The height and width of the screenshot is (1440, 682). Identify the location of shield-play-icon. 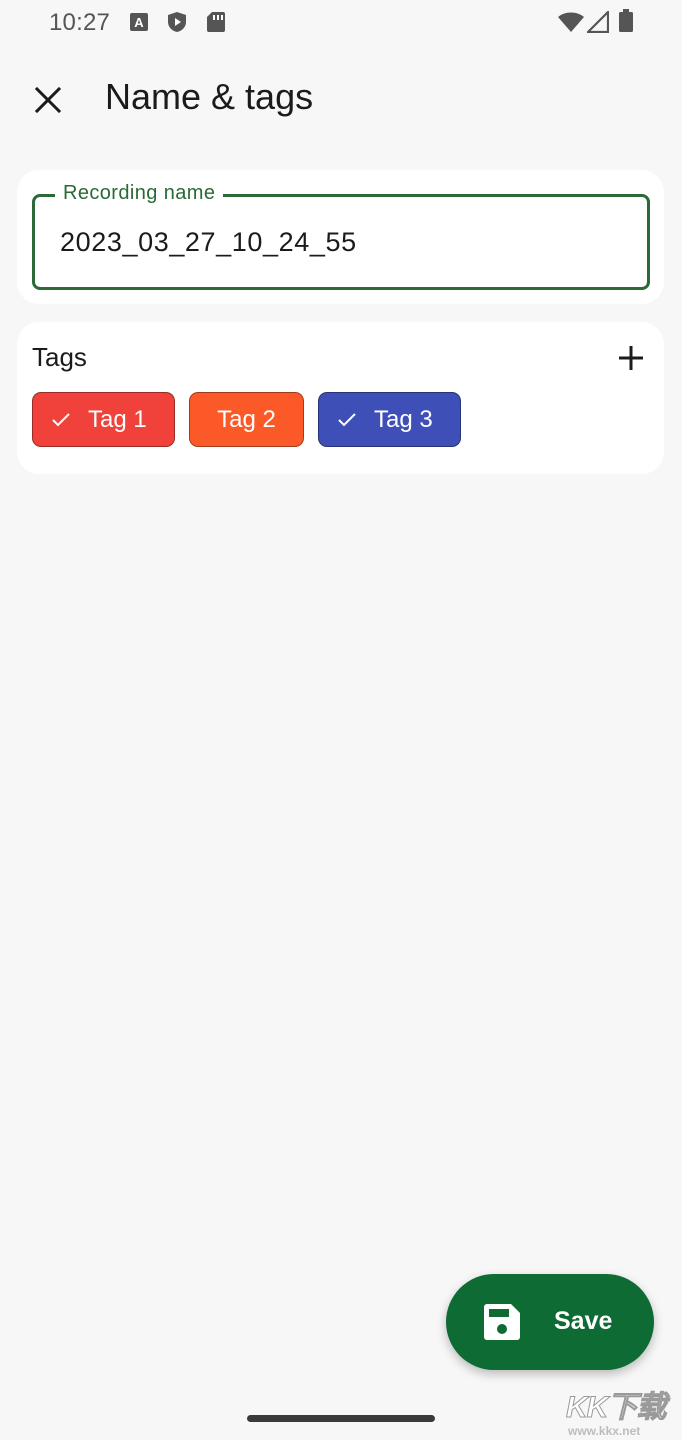
(177, 22).